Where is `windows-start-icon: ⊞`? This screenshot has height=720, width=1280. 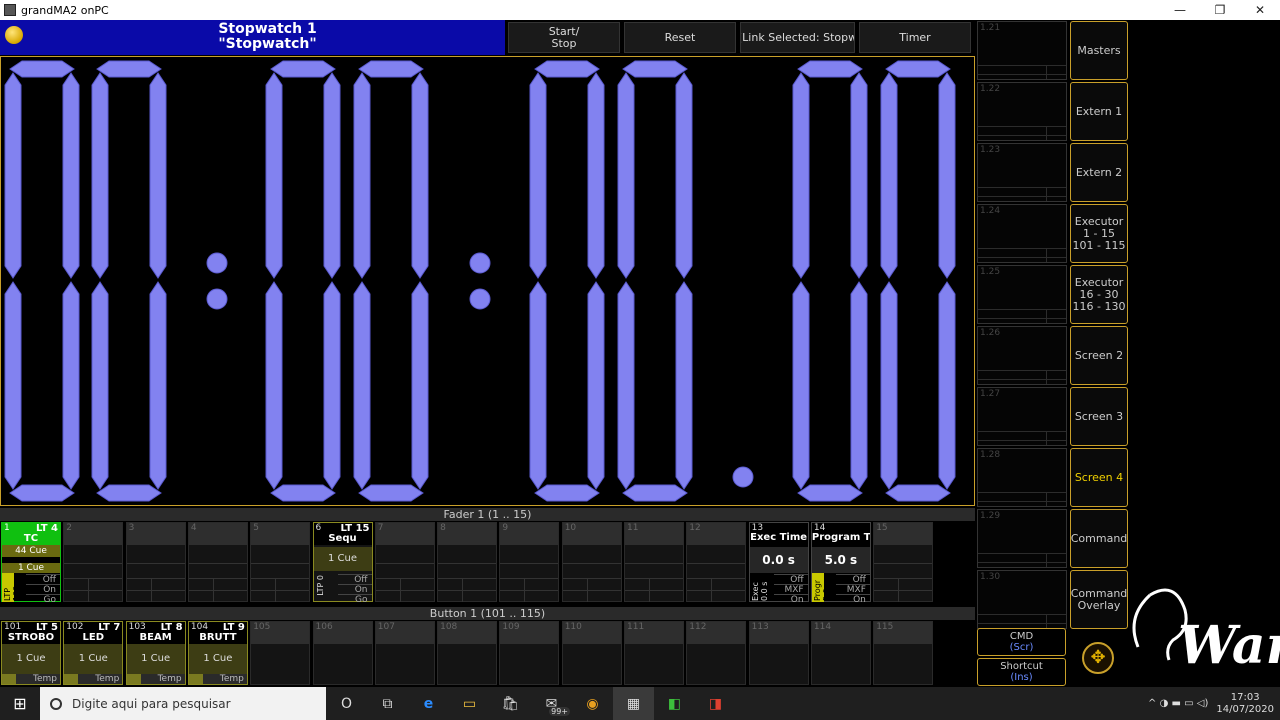
windows-start-icon: ⊞ is located at coordinates (20, 703).